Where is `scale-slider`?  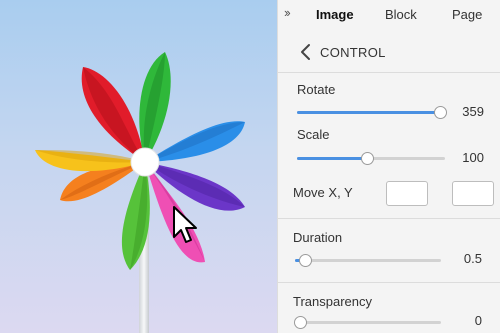 scale-slider is located at coordinates (371, 158).